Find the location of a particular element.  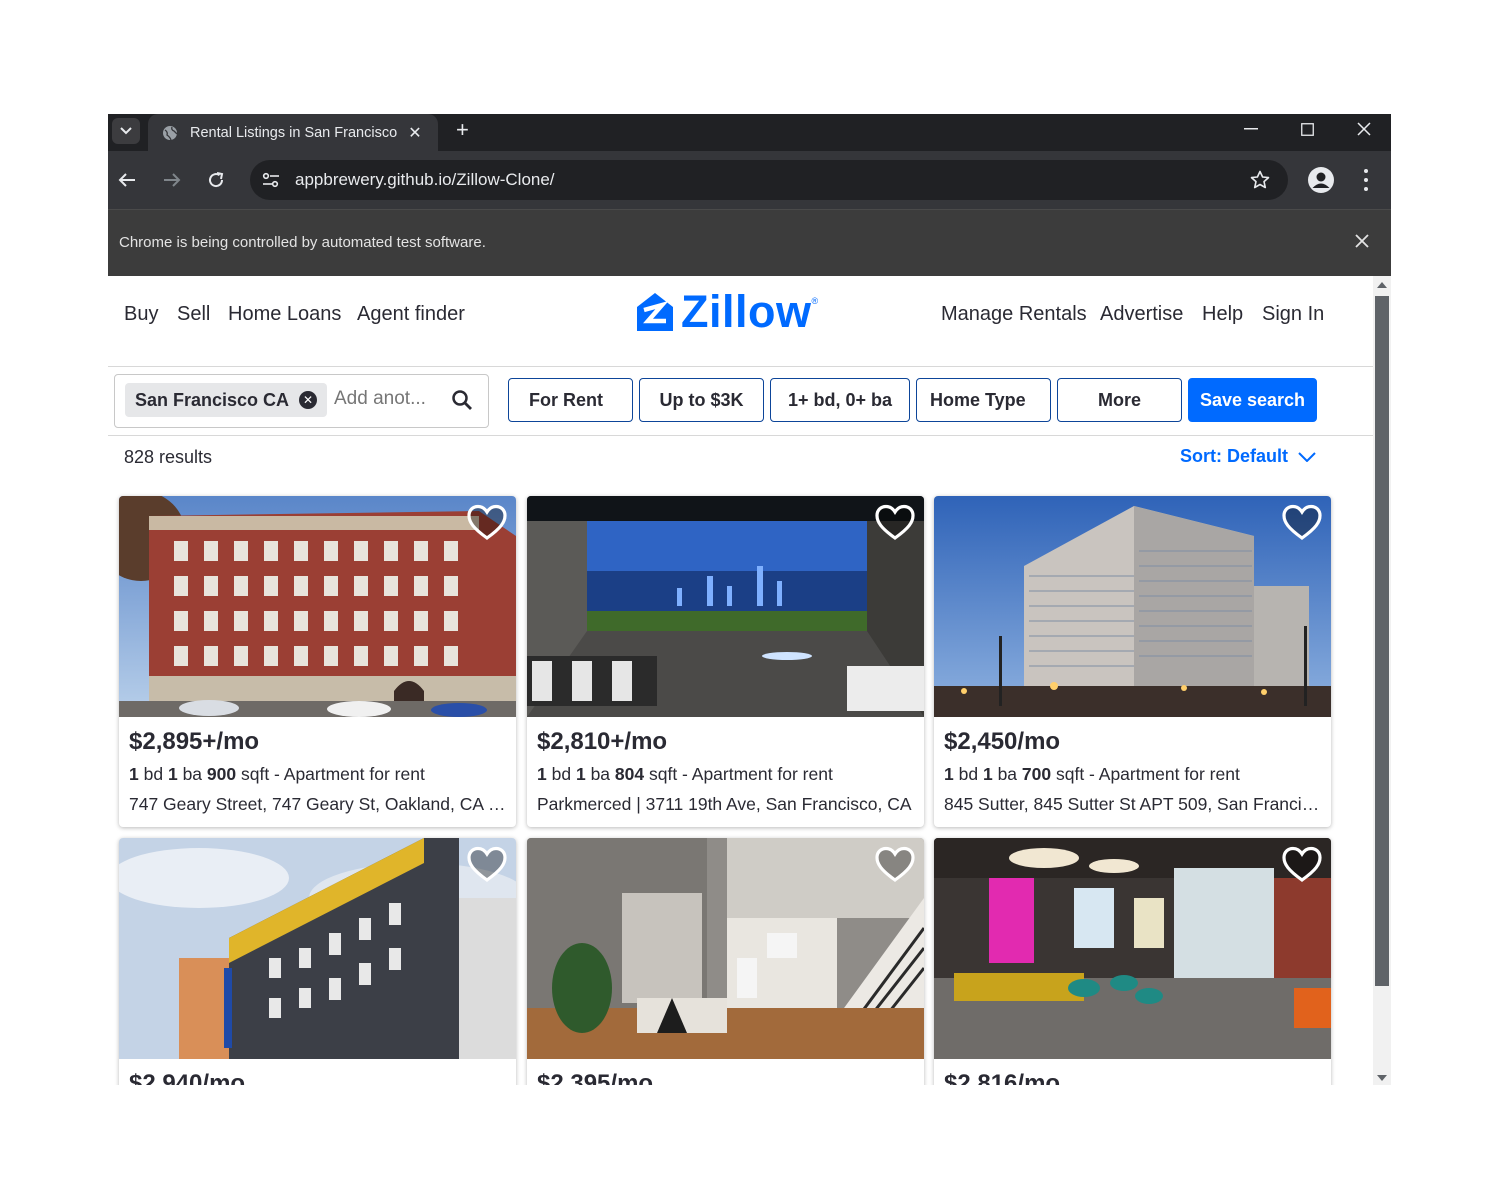

sqft-value: 804 is located at coordinates (629, 774).